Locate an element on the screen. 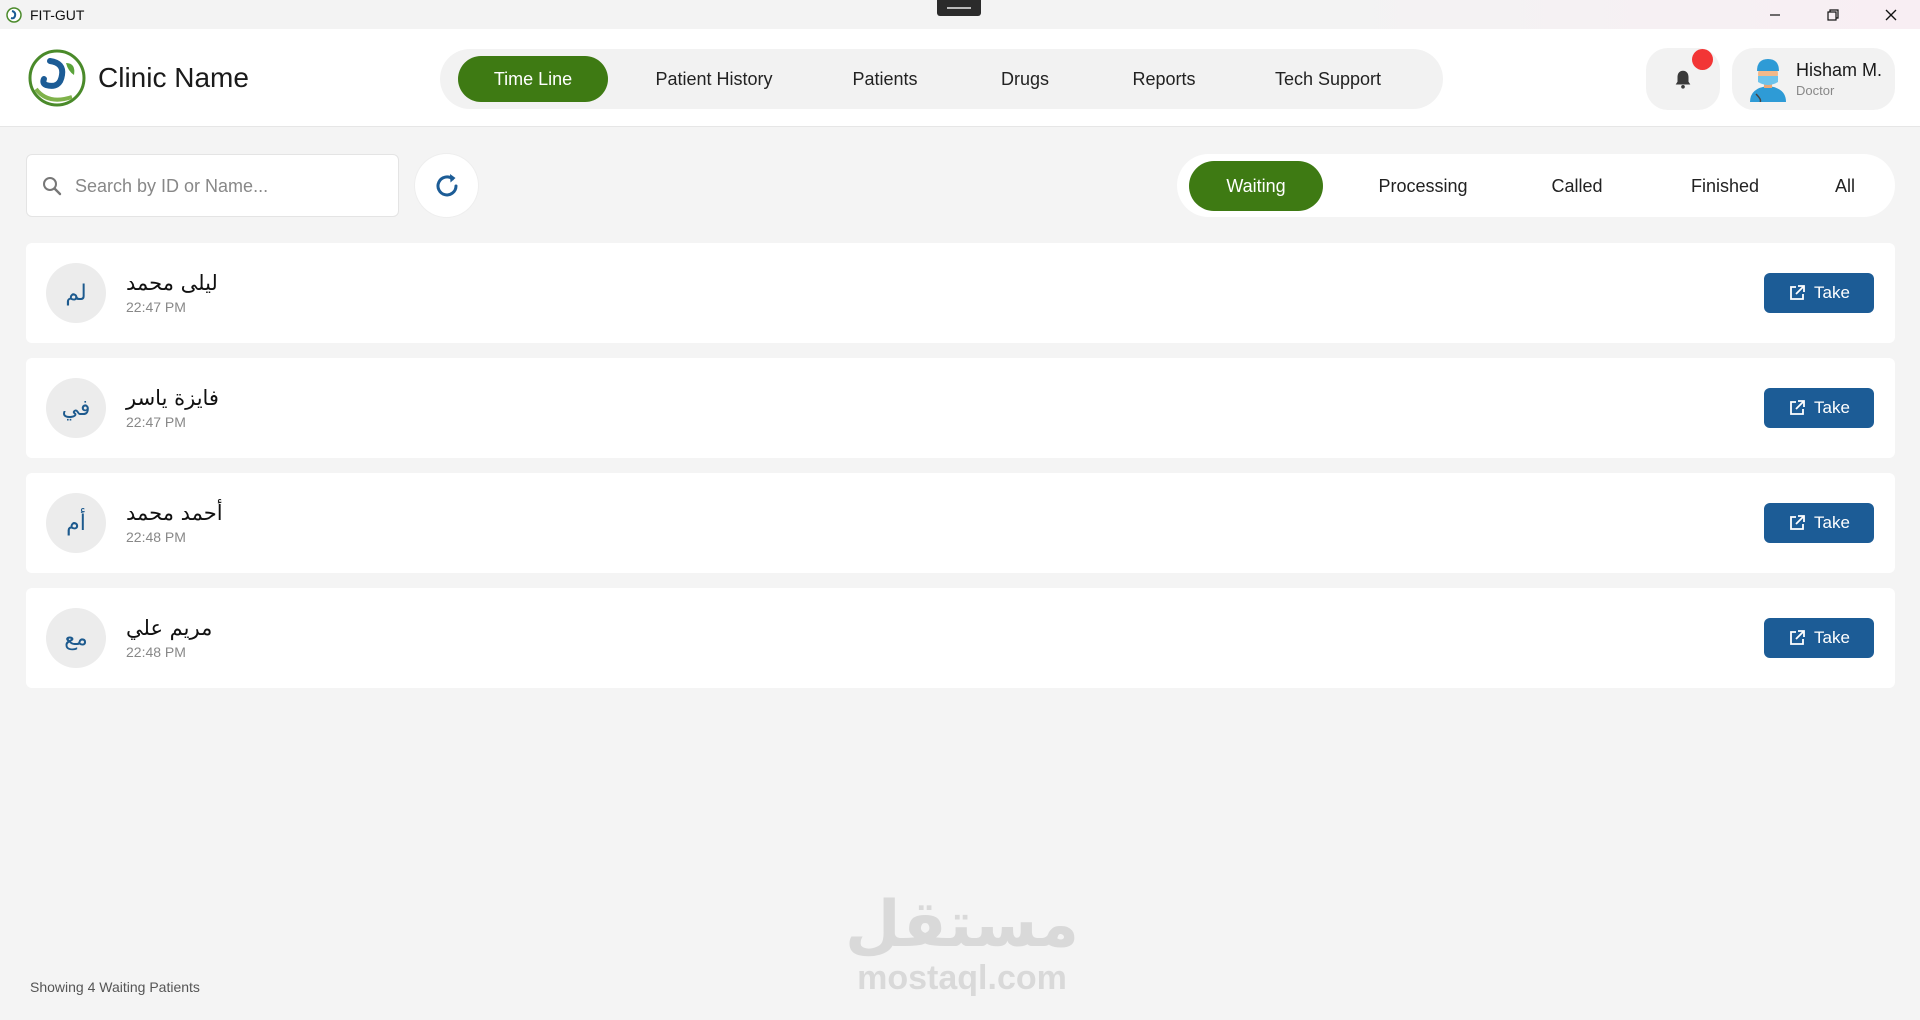  patient-avatar: لم is located at coordinates (76, 293).